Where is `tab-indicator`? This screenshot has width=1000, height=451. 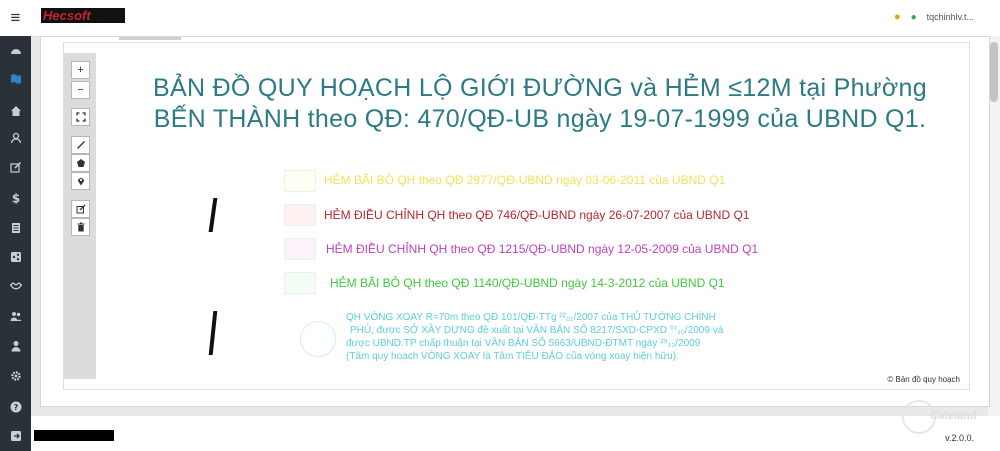
tab-indicator is located at coordinates (150, 38).